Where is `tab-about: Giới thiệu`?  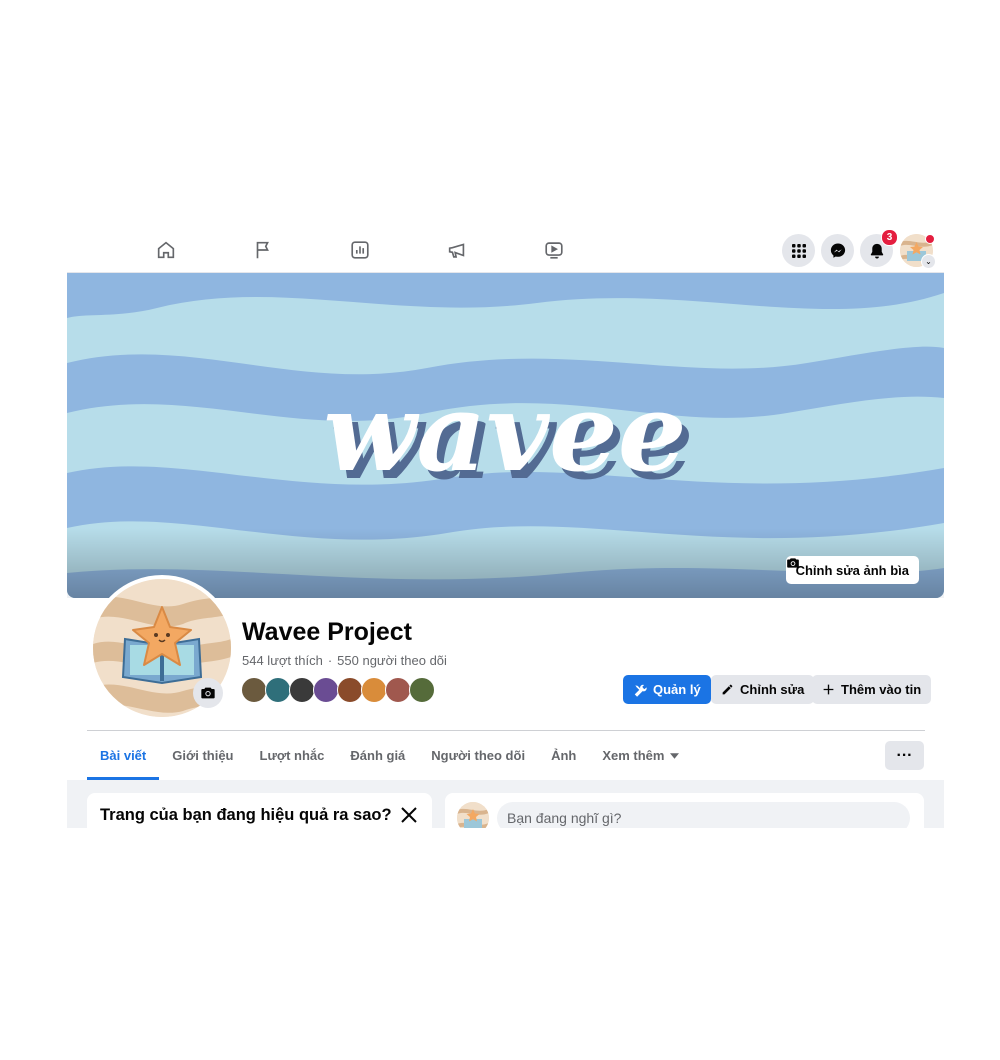 tab-about: Giới thiệu is located at coordinates (202, 755).